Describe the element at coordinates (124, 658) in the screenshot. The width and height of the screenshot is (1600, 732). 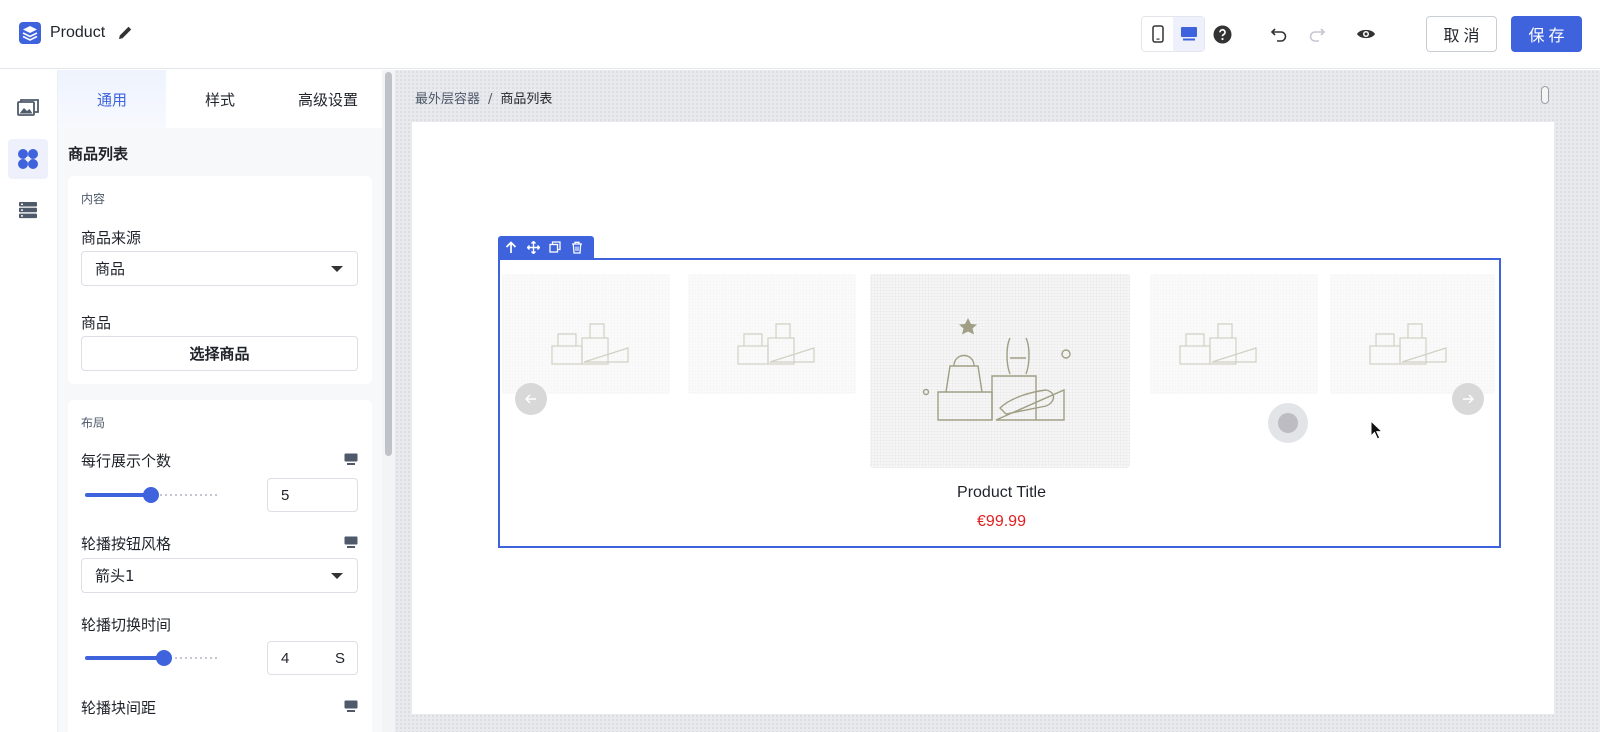
I see `interval-slider-fill` at that location.